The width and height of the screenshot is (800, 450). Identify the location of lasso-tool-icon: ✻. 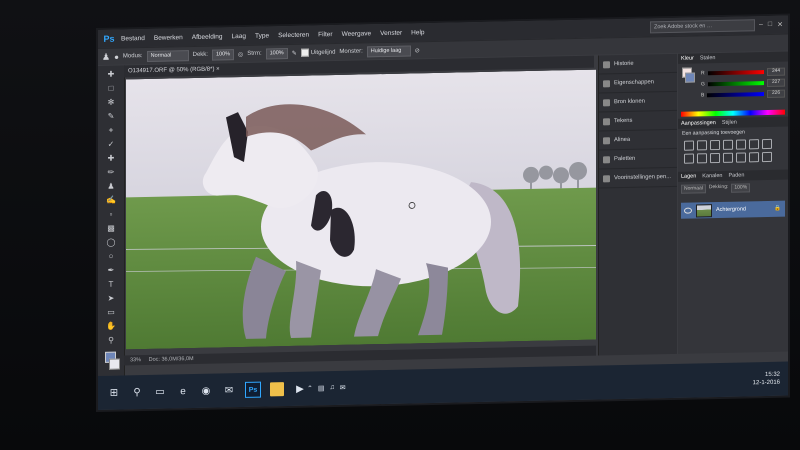
(111, 103).